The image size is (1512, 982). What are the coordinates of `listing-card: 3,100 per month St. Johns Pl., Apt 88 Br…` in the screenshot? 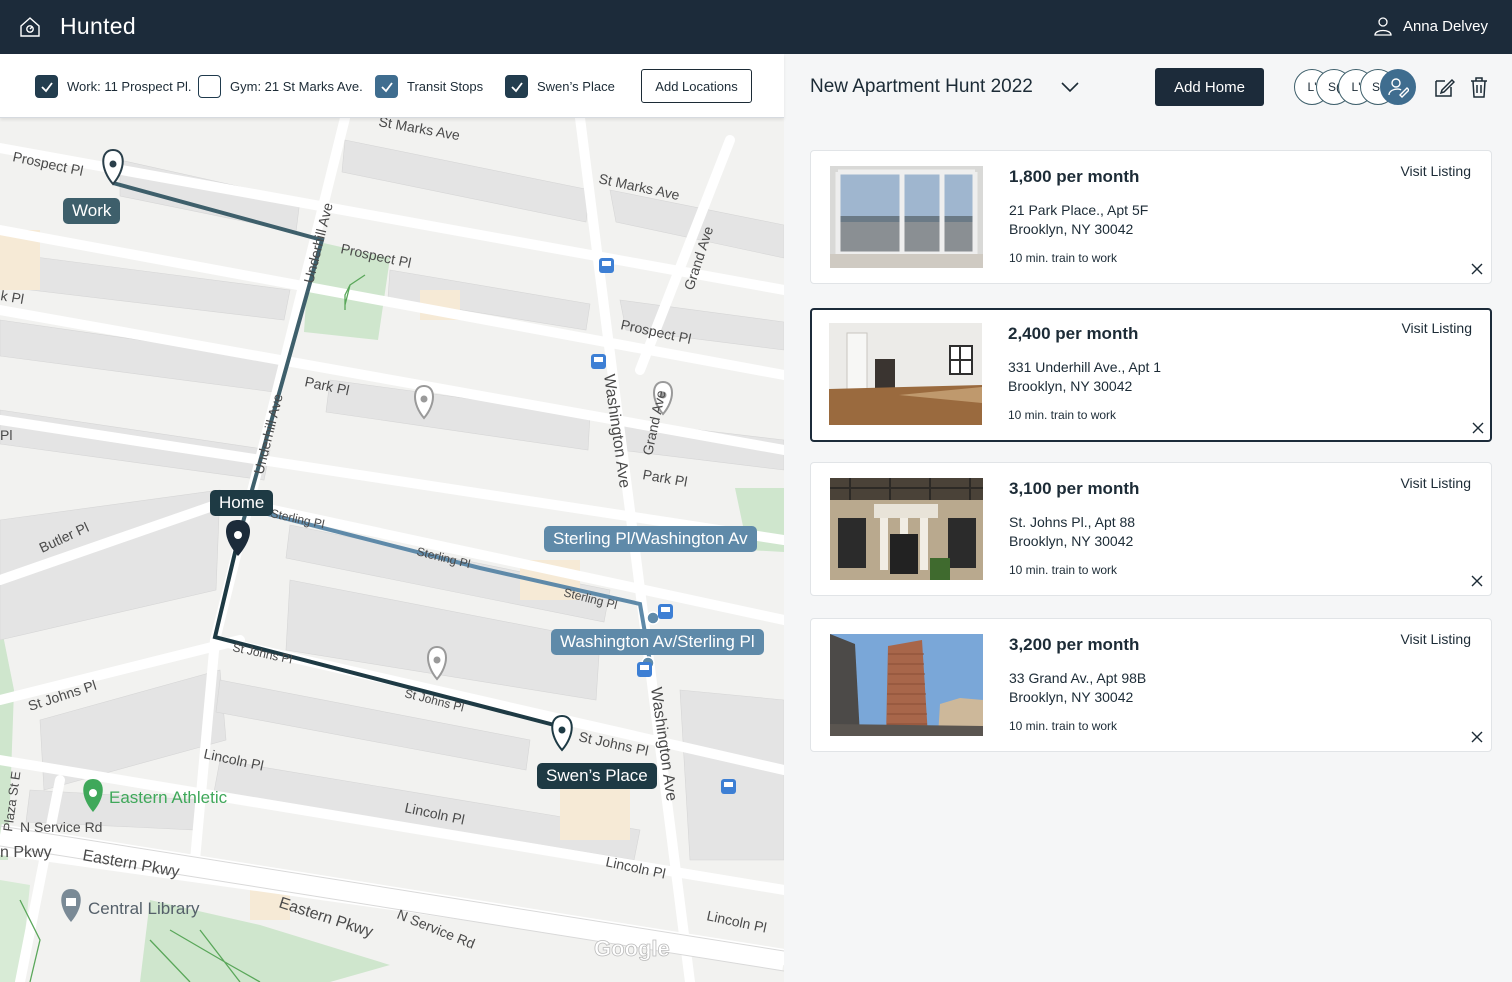 It's located at (1151, 529).